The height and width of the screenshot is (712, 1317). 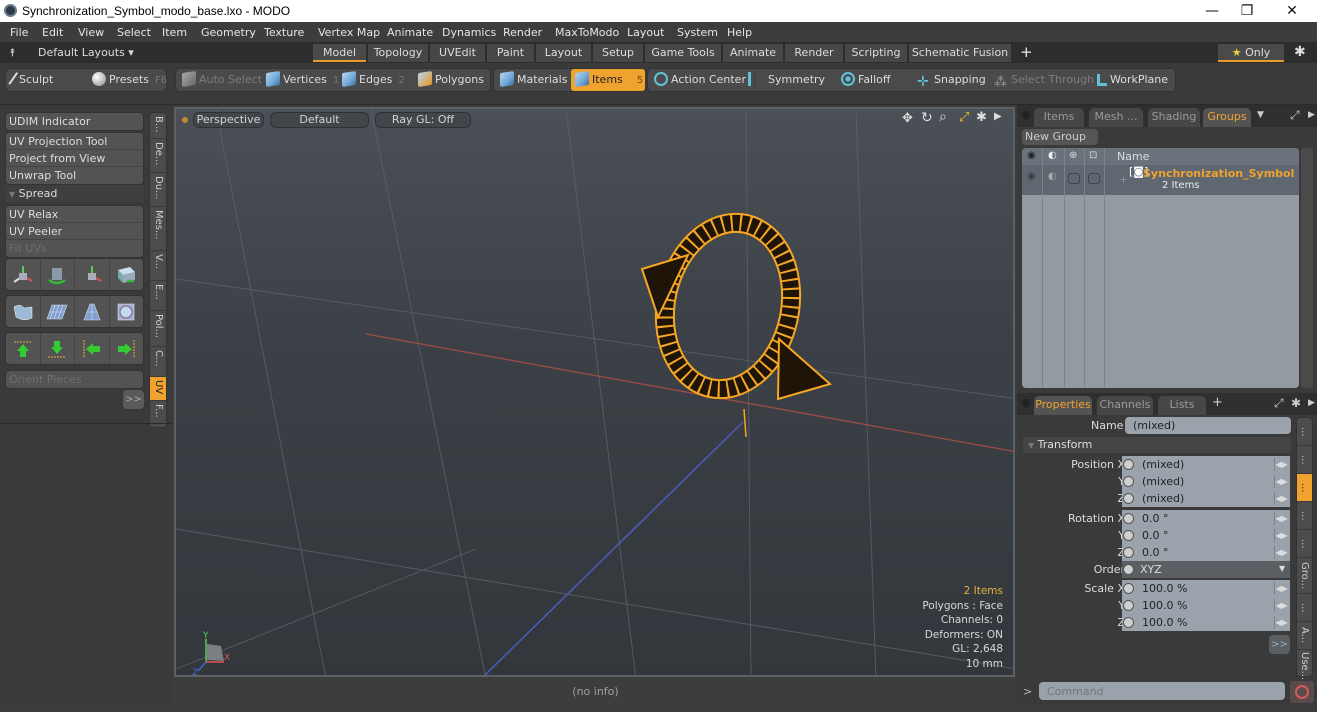 What do you see at coordinates (339, 53) in the screenshot?
I see `tab-model: Model` at bounding box center [339, 53].